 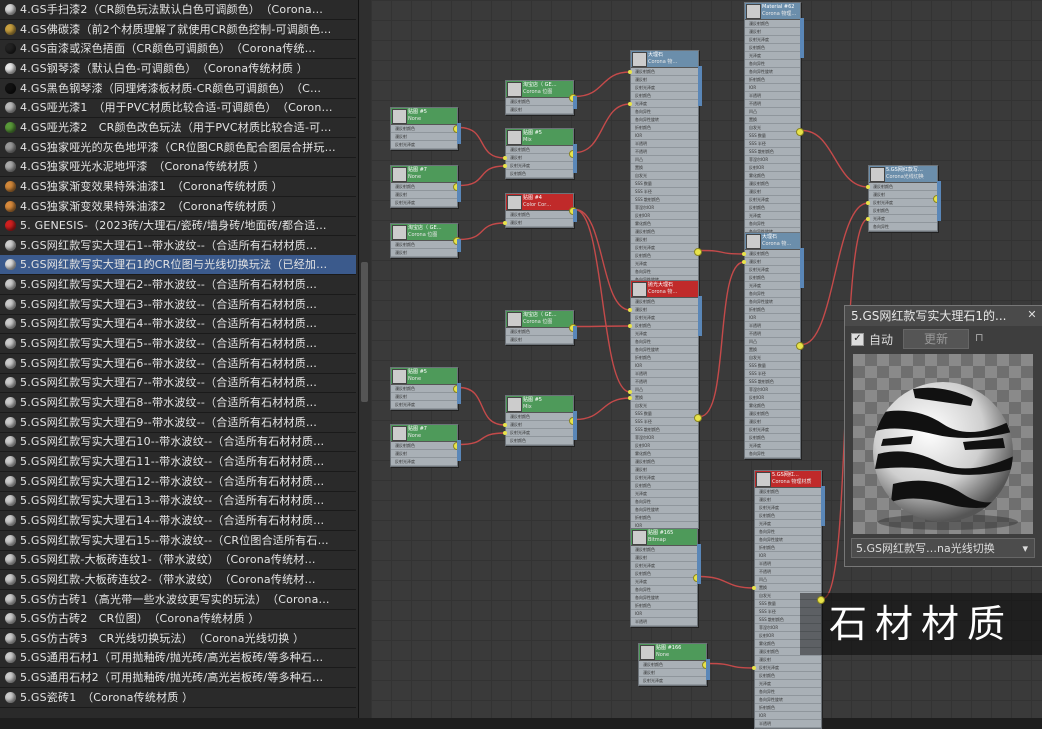 What do you see at coordinates (539, 89) in the screenshot?
I see `node-header: 淘宝店（ GE… Corona 位图` at bounding box center [539, 89].